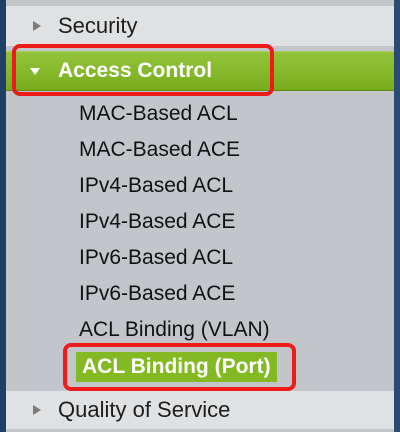 The height and width of the screenshot is (432, 400). What do you see at coordinates (35, 71) in the screenshot?
I see `triangle-down-icon` at bounding box center [35, 71].